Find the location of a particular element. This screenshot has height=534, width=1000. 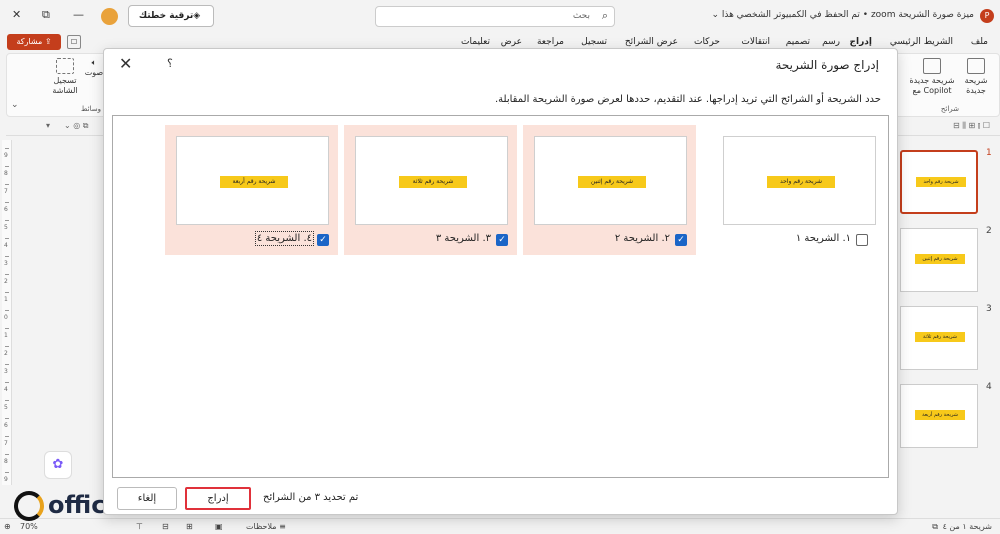

tab-draw: رسم is located at coordinates (831, 42).